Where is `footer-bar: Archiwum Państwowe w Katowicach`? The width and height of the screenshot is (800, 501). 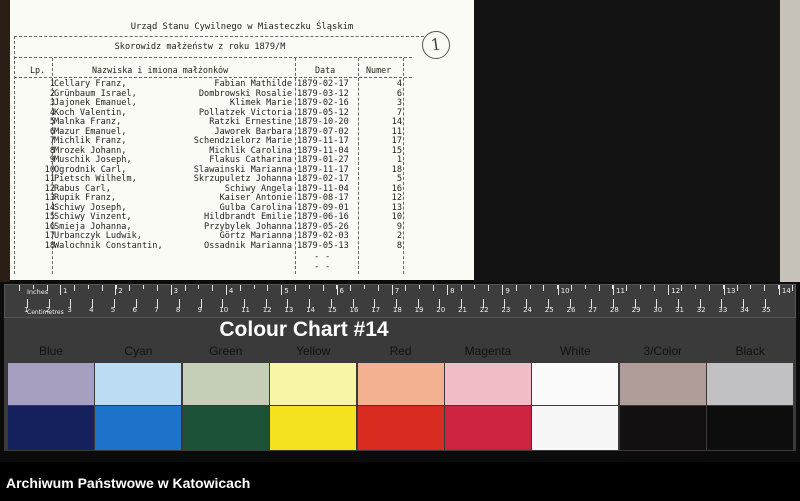 footer-bar: Archiwum Państwowe w Katowicach is located at coordinates (400, 481).